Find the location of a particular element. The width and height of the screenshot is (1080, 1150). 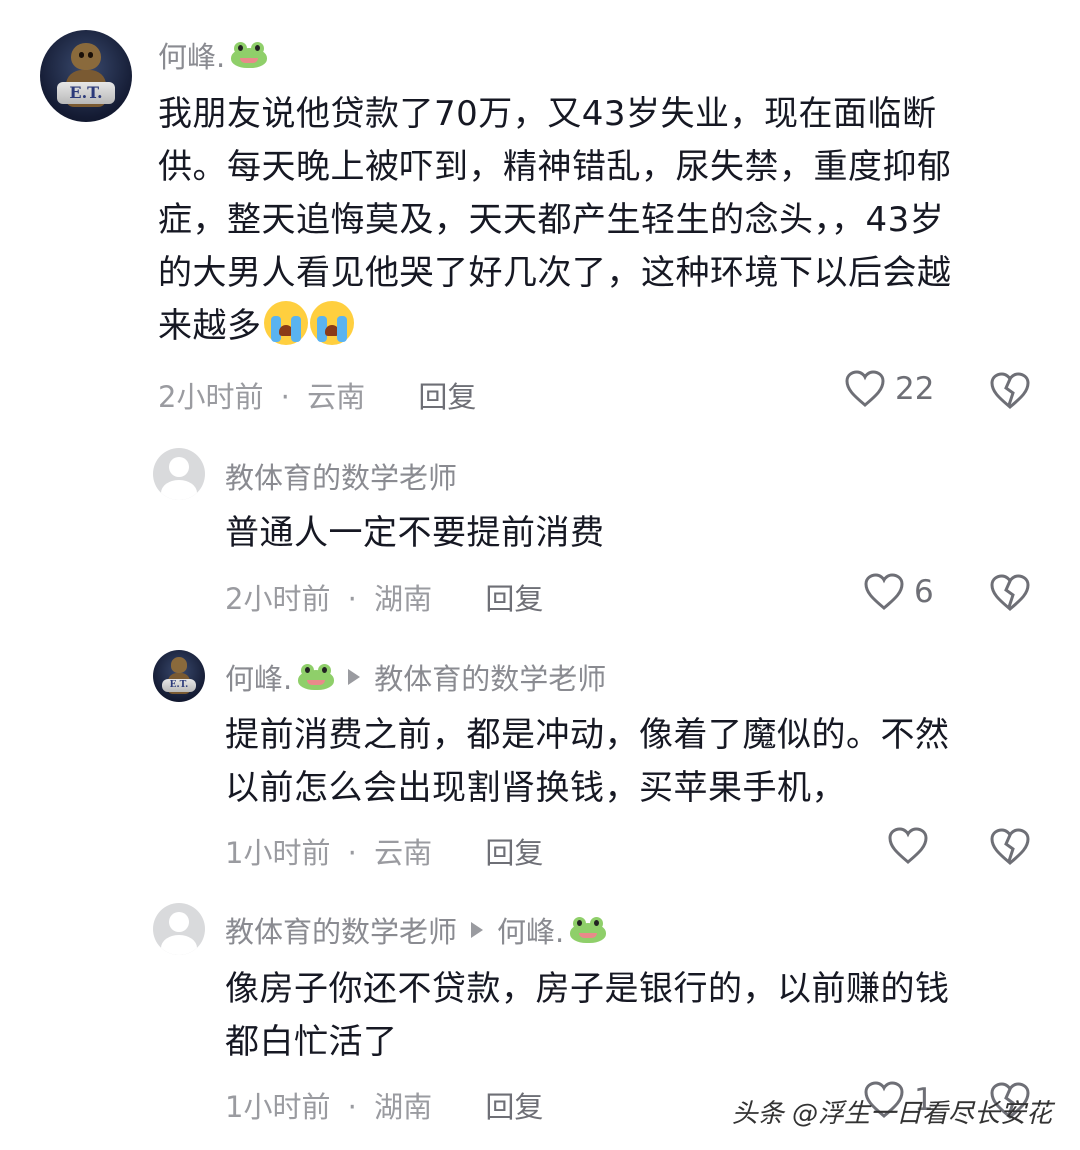

like-count: 6 is located at coordinates (924, 592).